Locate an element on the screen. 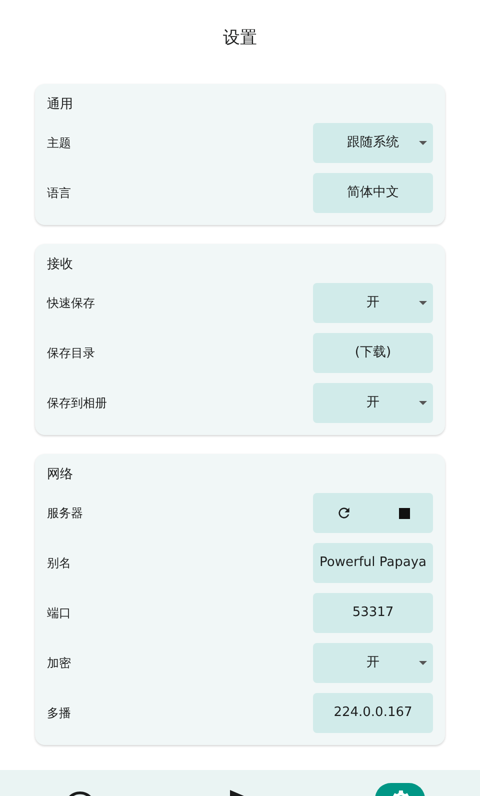  page-title: 设置 is located at coordinates (240, 38).